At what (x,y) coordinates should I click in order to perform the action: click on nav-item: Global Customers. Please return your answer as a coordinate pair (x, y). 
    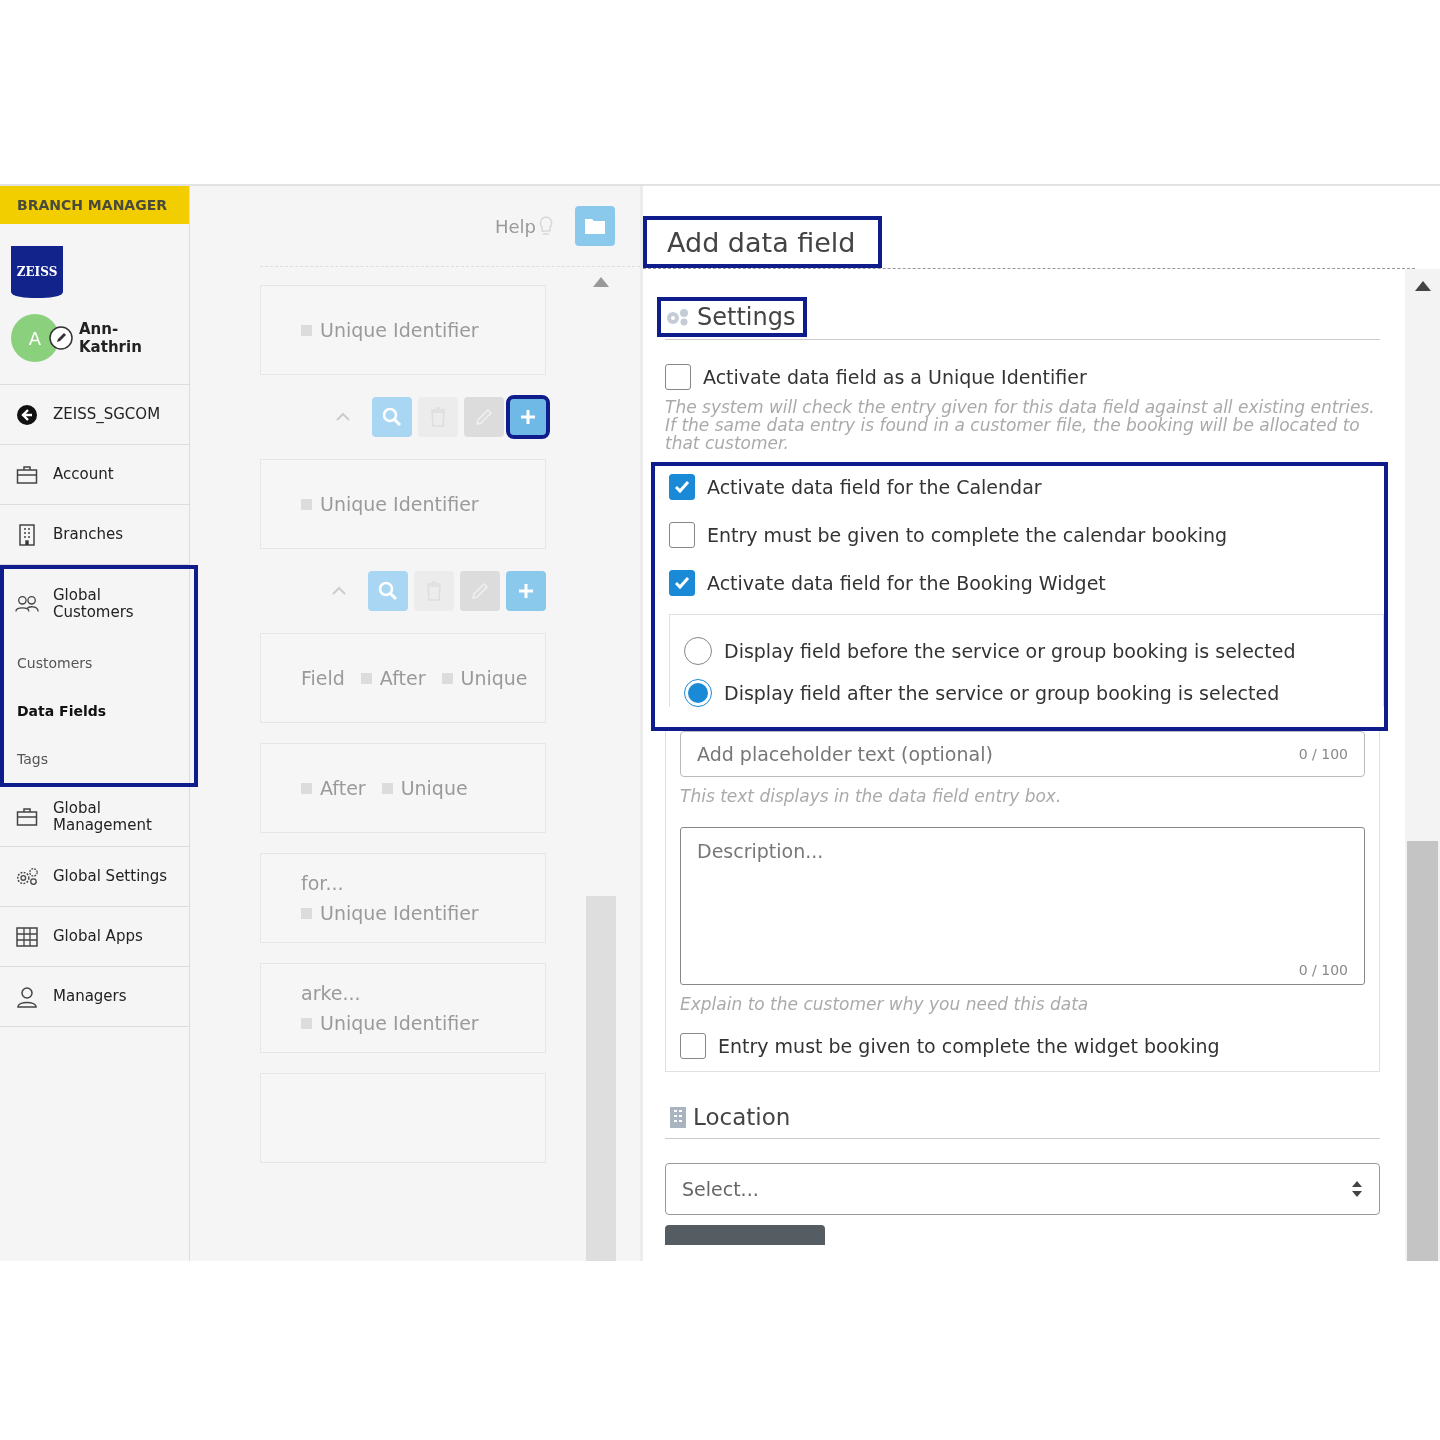
    Looking at the image, I should click on (99, 604).